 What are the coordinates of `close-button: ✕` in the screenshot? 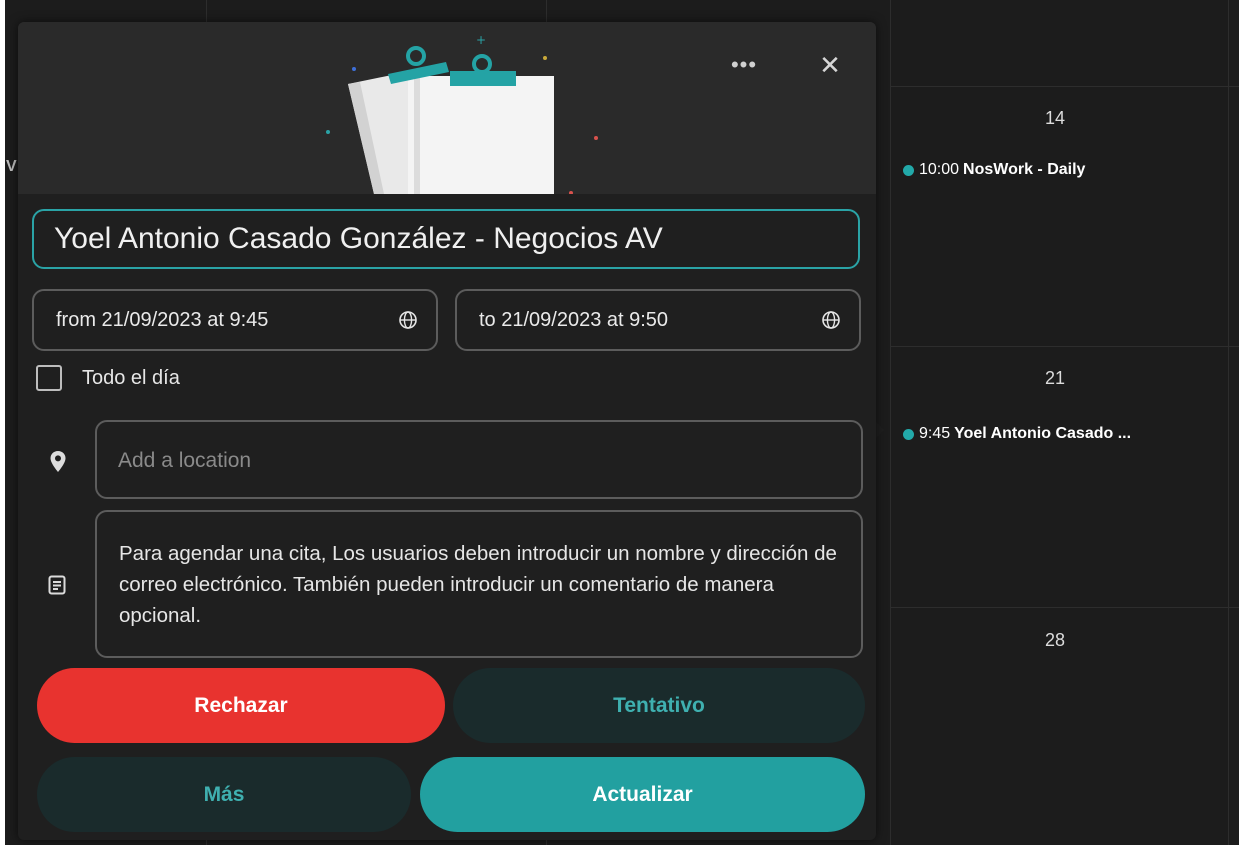 It's located at (830, 65).